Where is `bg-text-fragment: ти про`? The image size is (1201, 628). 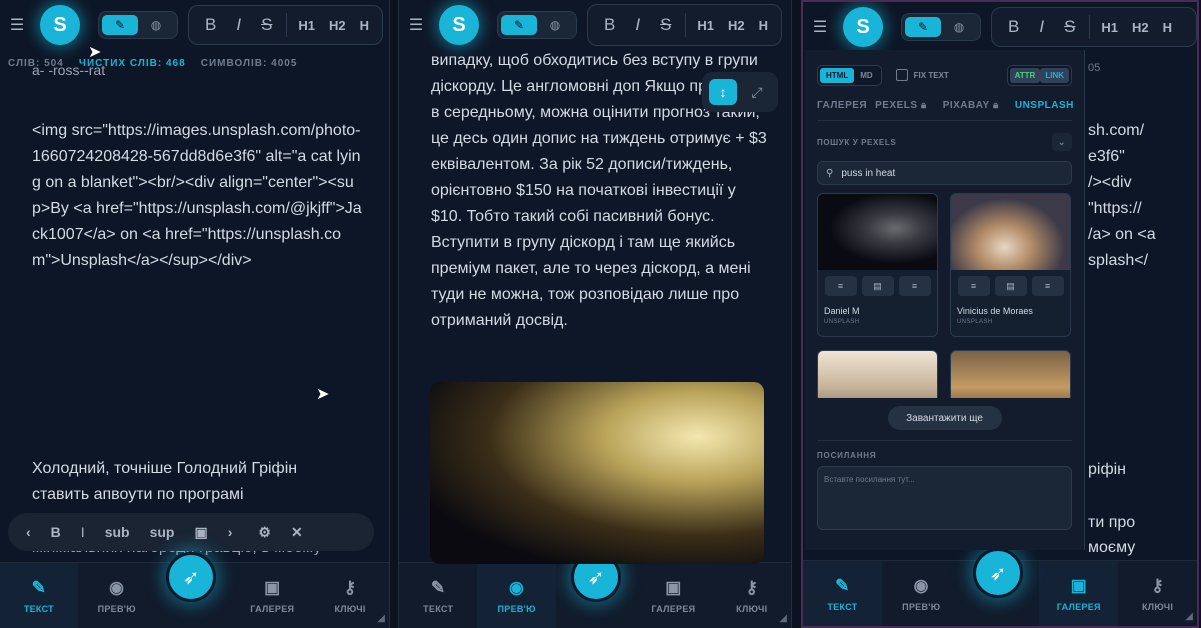
bg-text-fragment: ти про is located at coordinates (1112, 522).